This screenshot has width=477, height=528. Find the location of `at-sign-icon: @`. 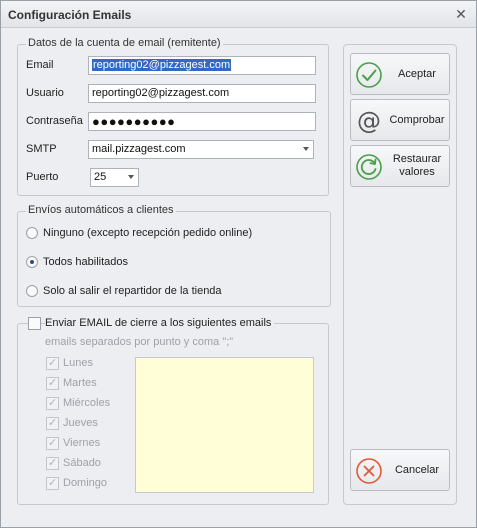

at-sign-icon: @ is located at coordinates (369, 121).